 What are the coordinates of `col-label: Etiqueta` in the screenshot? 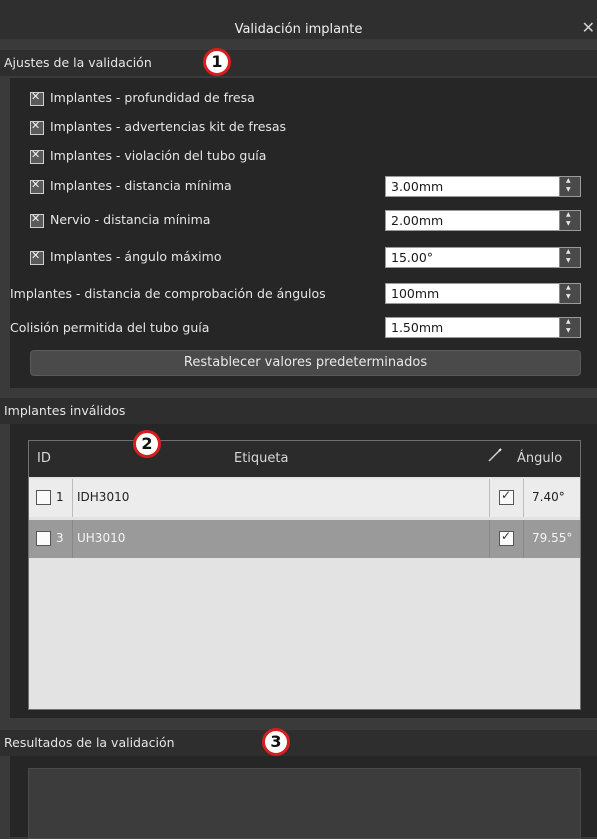 It's located at (261, 458).